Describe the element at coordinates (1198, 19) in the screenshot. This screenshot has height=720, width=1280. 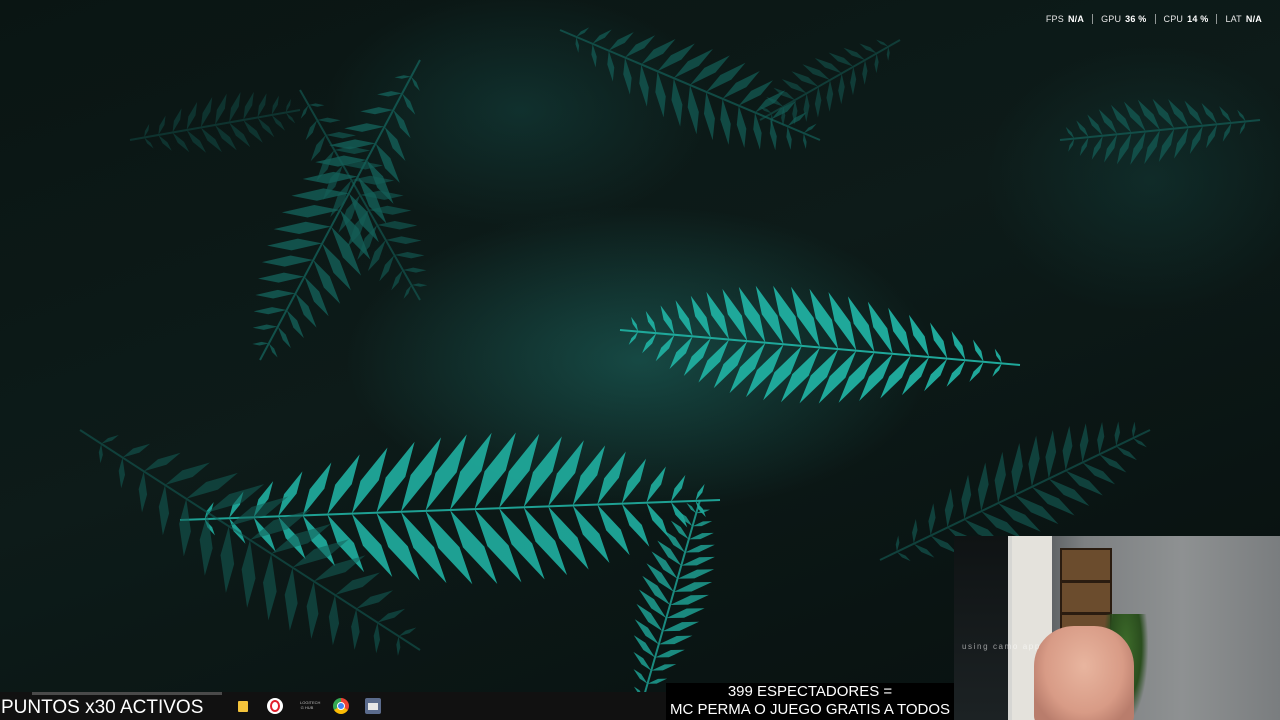
I see `cpu-value: 14 %` at that location.